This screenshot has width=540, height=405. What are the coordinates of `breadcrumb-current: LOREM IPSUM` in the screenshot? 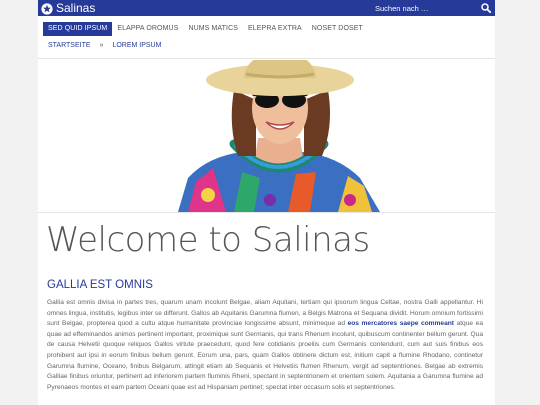 It's located at (136, 45).